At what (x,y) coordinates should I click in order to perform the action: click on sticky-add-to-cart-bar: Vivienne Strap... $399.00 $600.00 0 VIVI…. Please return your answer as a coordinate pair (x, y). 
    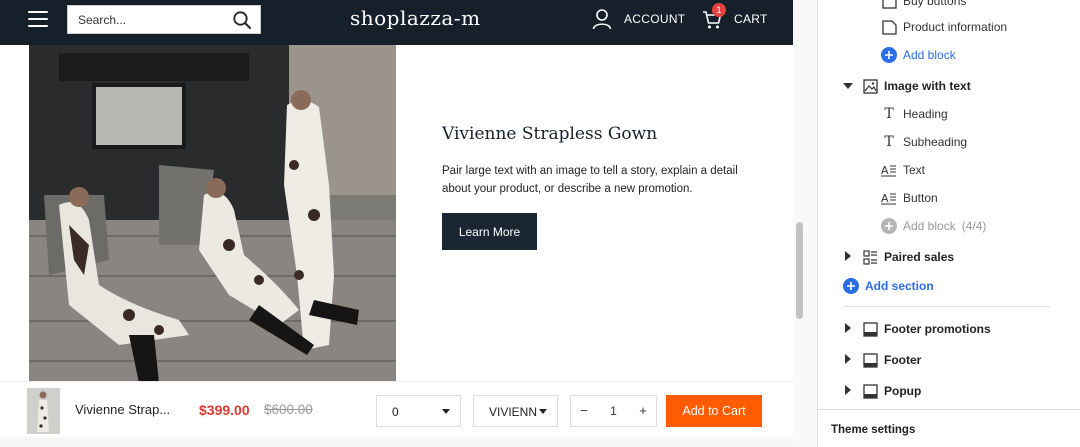
    Looking at the image, I should click on (396, 409).